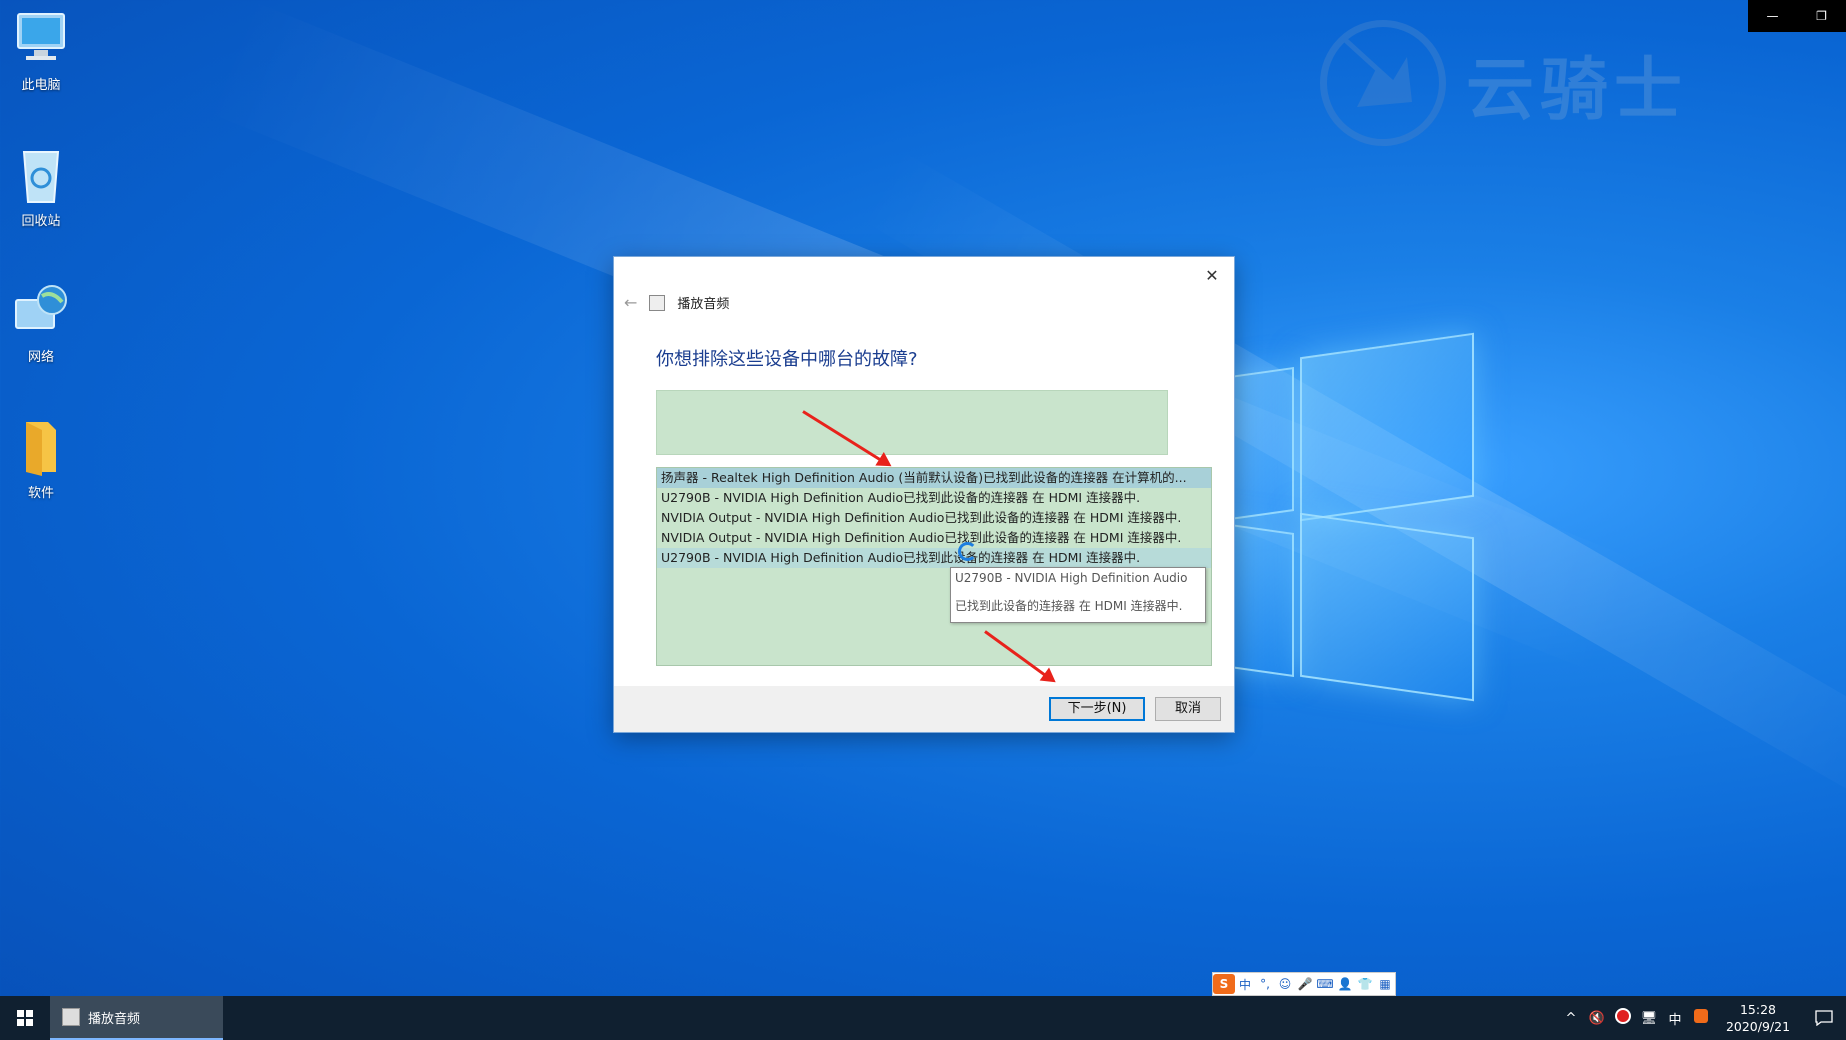 The image size is (1846, 1040). What do you see at coordinates (1758, 1009) in the screenshot?
I see `clock-time: 15:28` at bounding box center [1758, 1009].